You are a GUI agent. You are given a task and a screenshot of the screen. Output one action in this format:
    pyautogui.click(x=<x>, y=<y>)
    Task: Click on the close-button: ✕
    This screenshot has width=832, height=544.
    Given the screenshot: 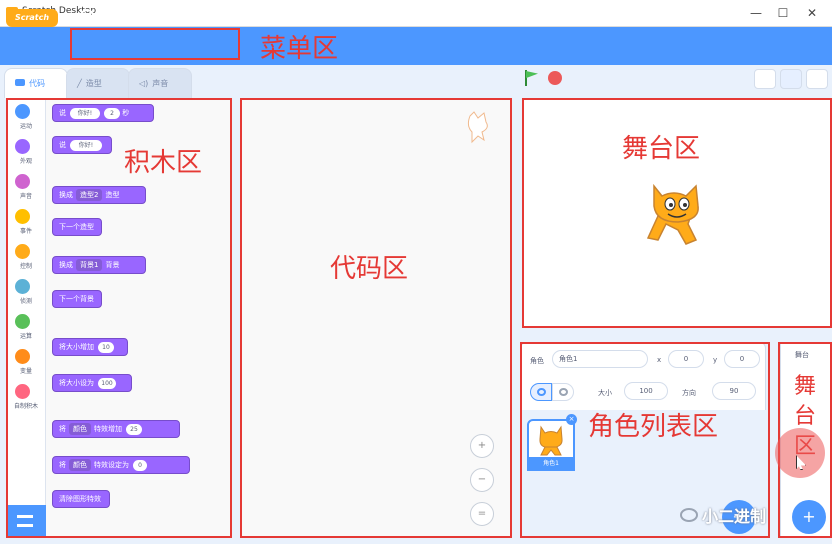 What is the action you would take?
    pyautogui.click(x=812, y=13)
    